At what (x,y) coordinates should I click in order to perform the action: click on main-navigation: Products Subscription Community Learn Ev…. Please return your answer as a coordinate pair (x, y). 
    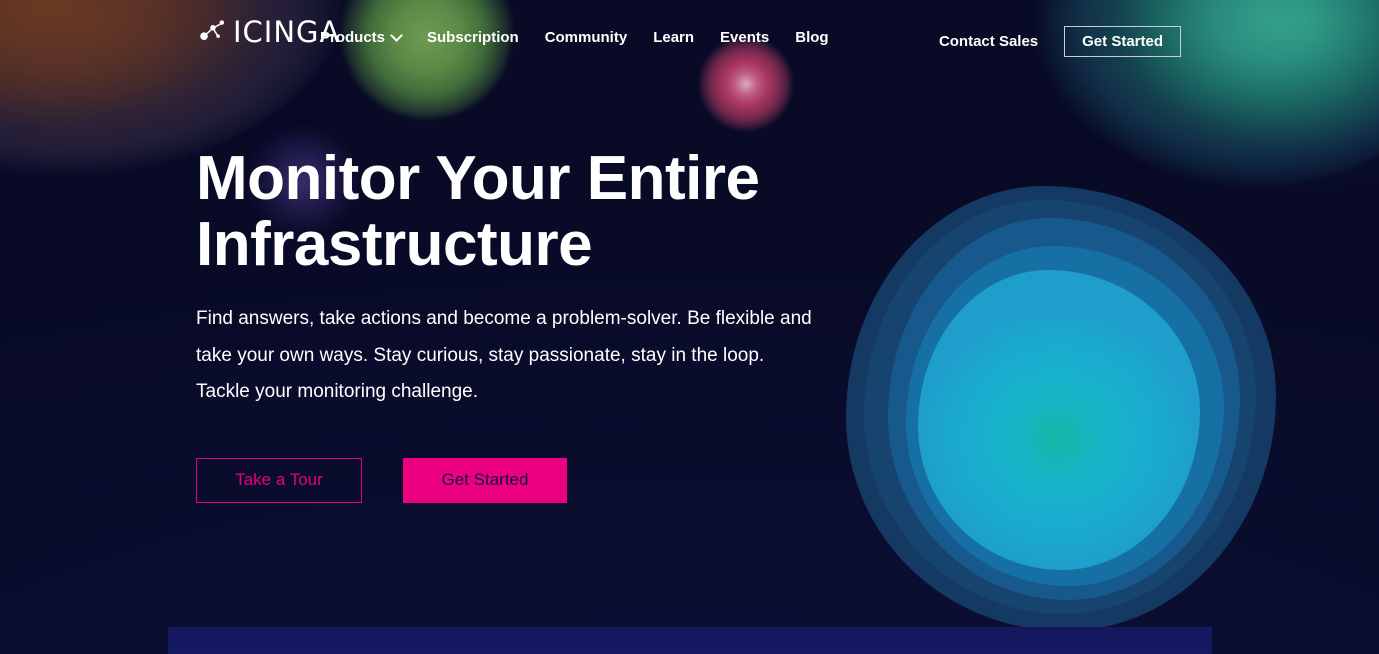
    Looking at the image, I should click on (574, 37).